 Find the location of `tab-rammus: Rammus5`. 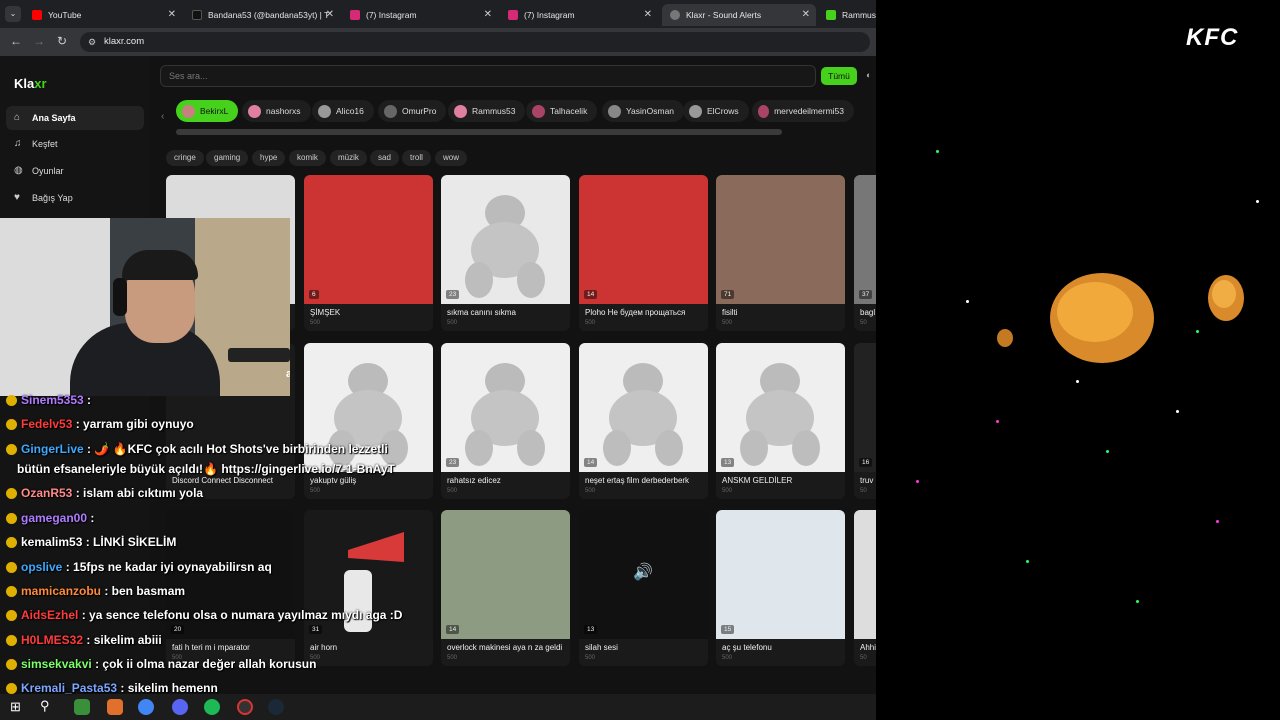

tab-rammus: Rammus5 is located at coordinates (847, 15).